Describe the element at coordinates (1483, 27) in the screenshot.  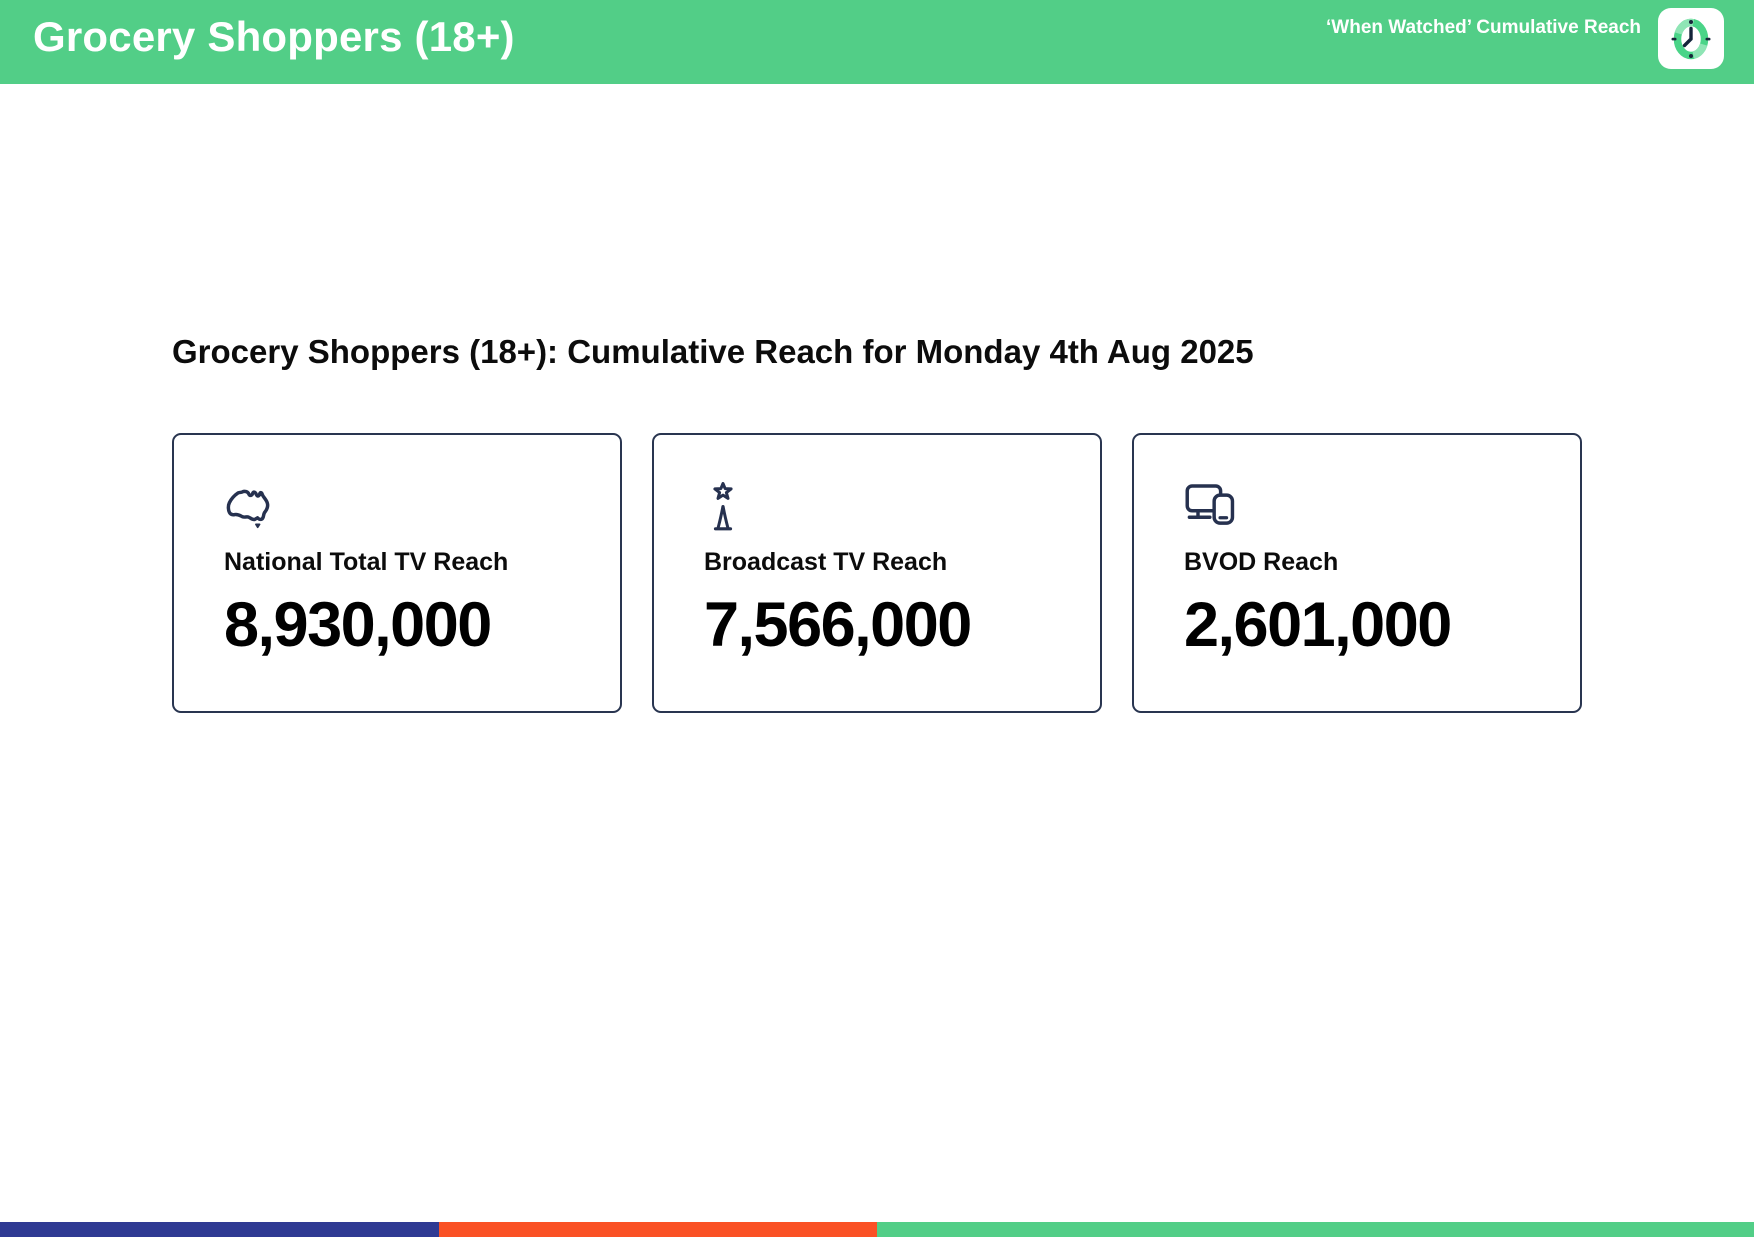
I see `report-type-label: ‘When Watched’ Cumulative Reach` at that location.